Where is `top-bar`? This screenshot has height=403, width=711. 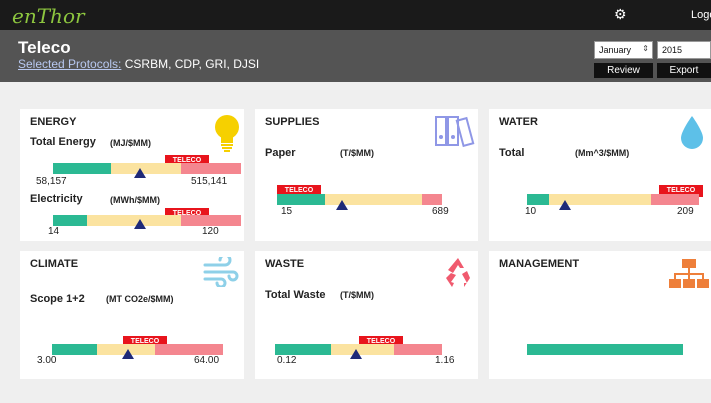
top-bar is located at coordinates (355, 15).